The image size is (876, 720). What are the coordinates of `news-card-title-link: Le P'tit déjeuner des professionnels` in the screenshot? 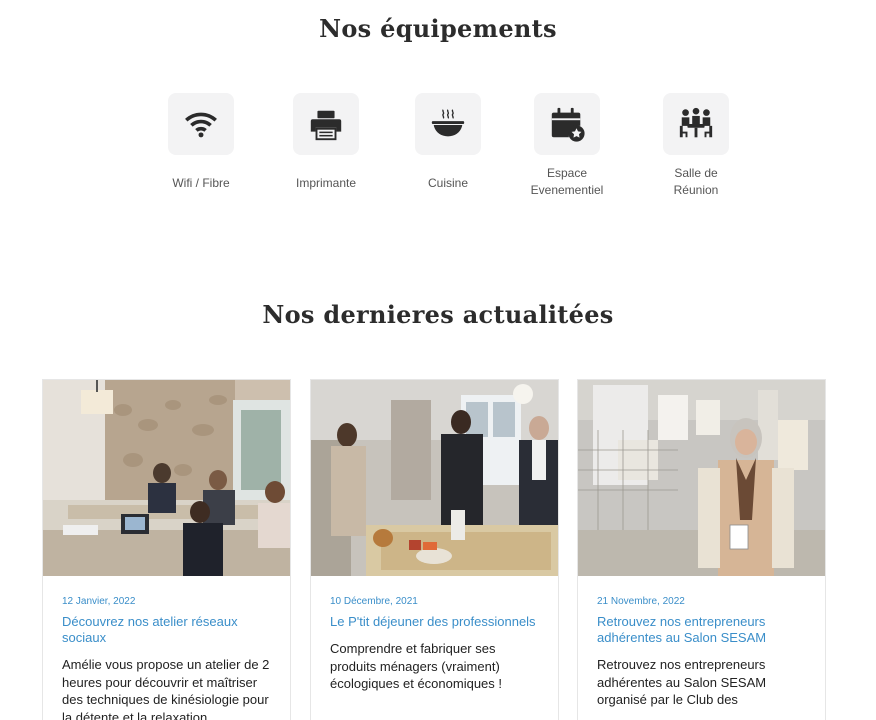 It's located at (435, 622).